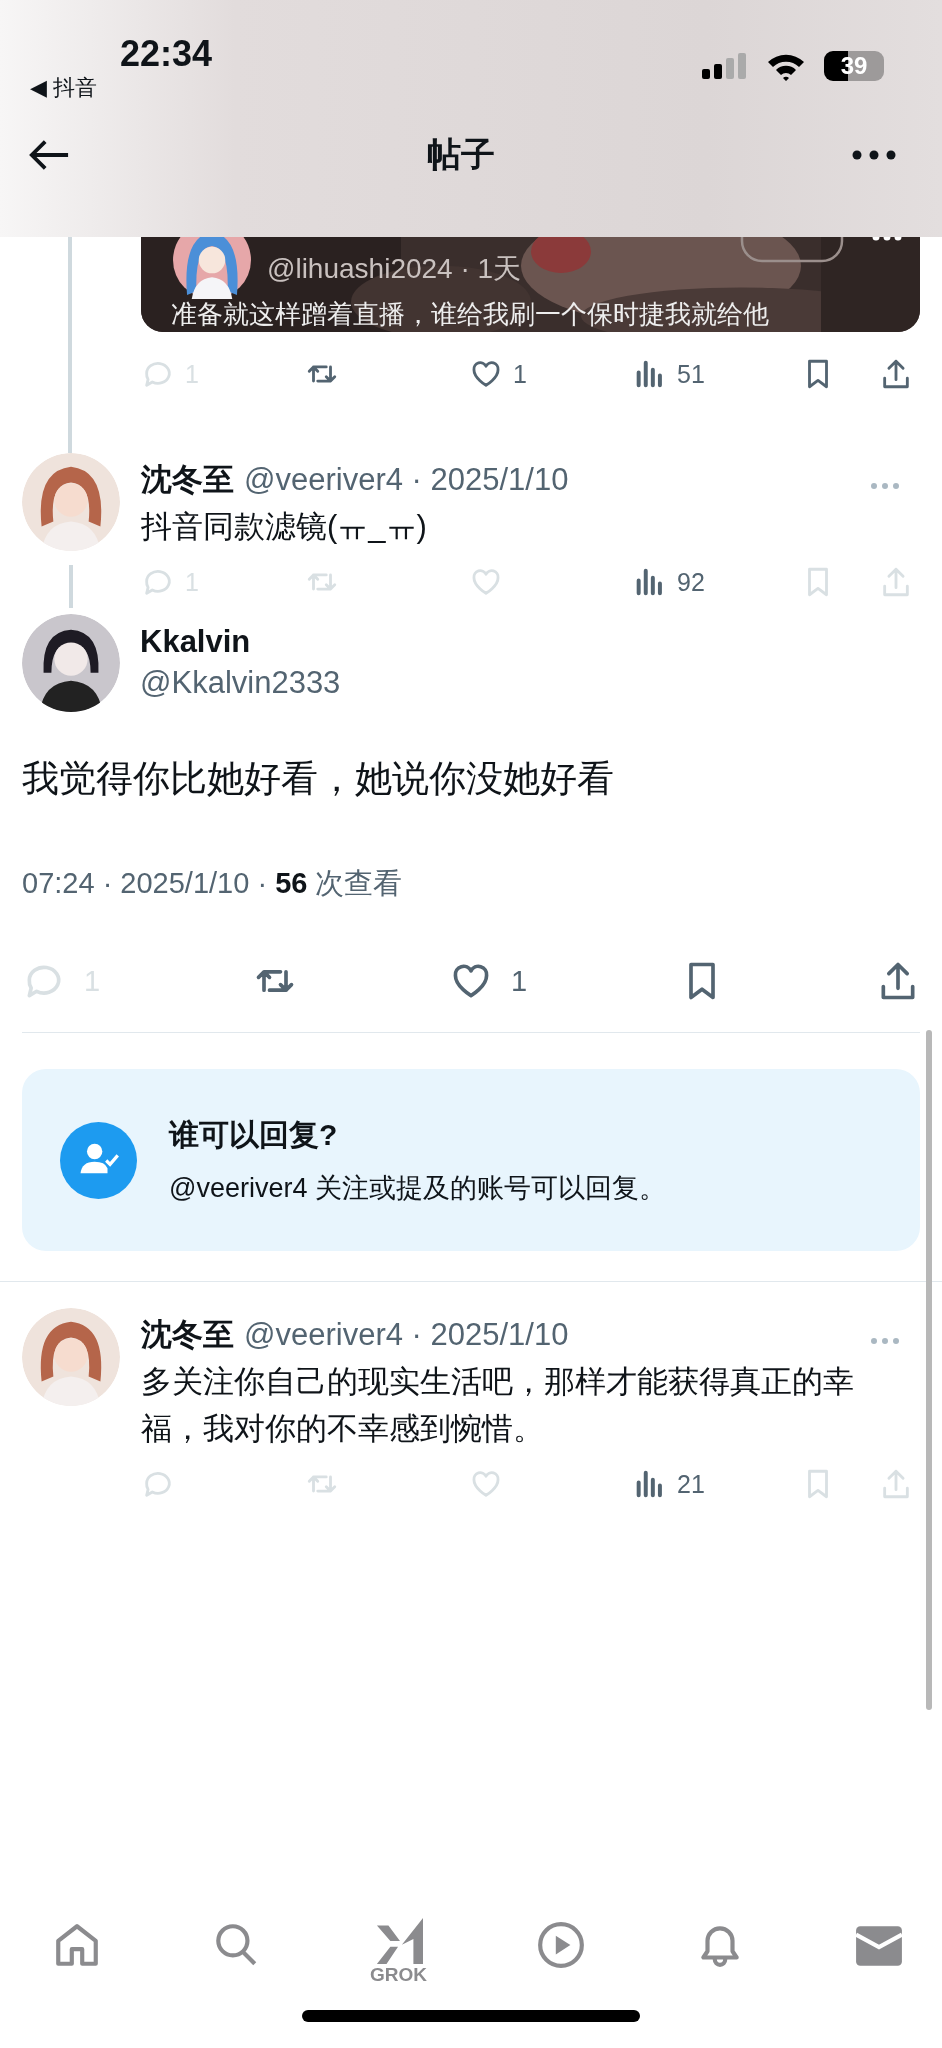 This screenshot has width=942, height=2048. What do you see at coordinates (49, 155) in the screenshot?
I see `back-arrow-icon` at bounding box center [49, 155].